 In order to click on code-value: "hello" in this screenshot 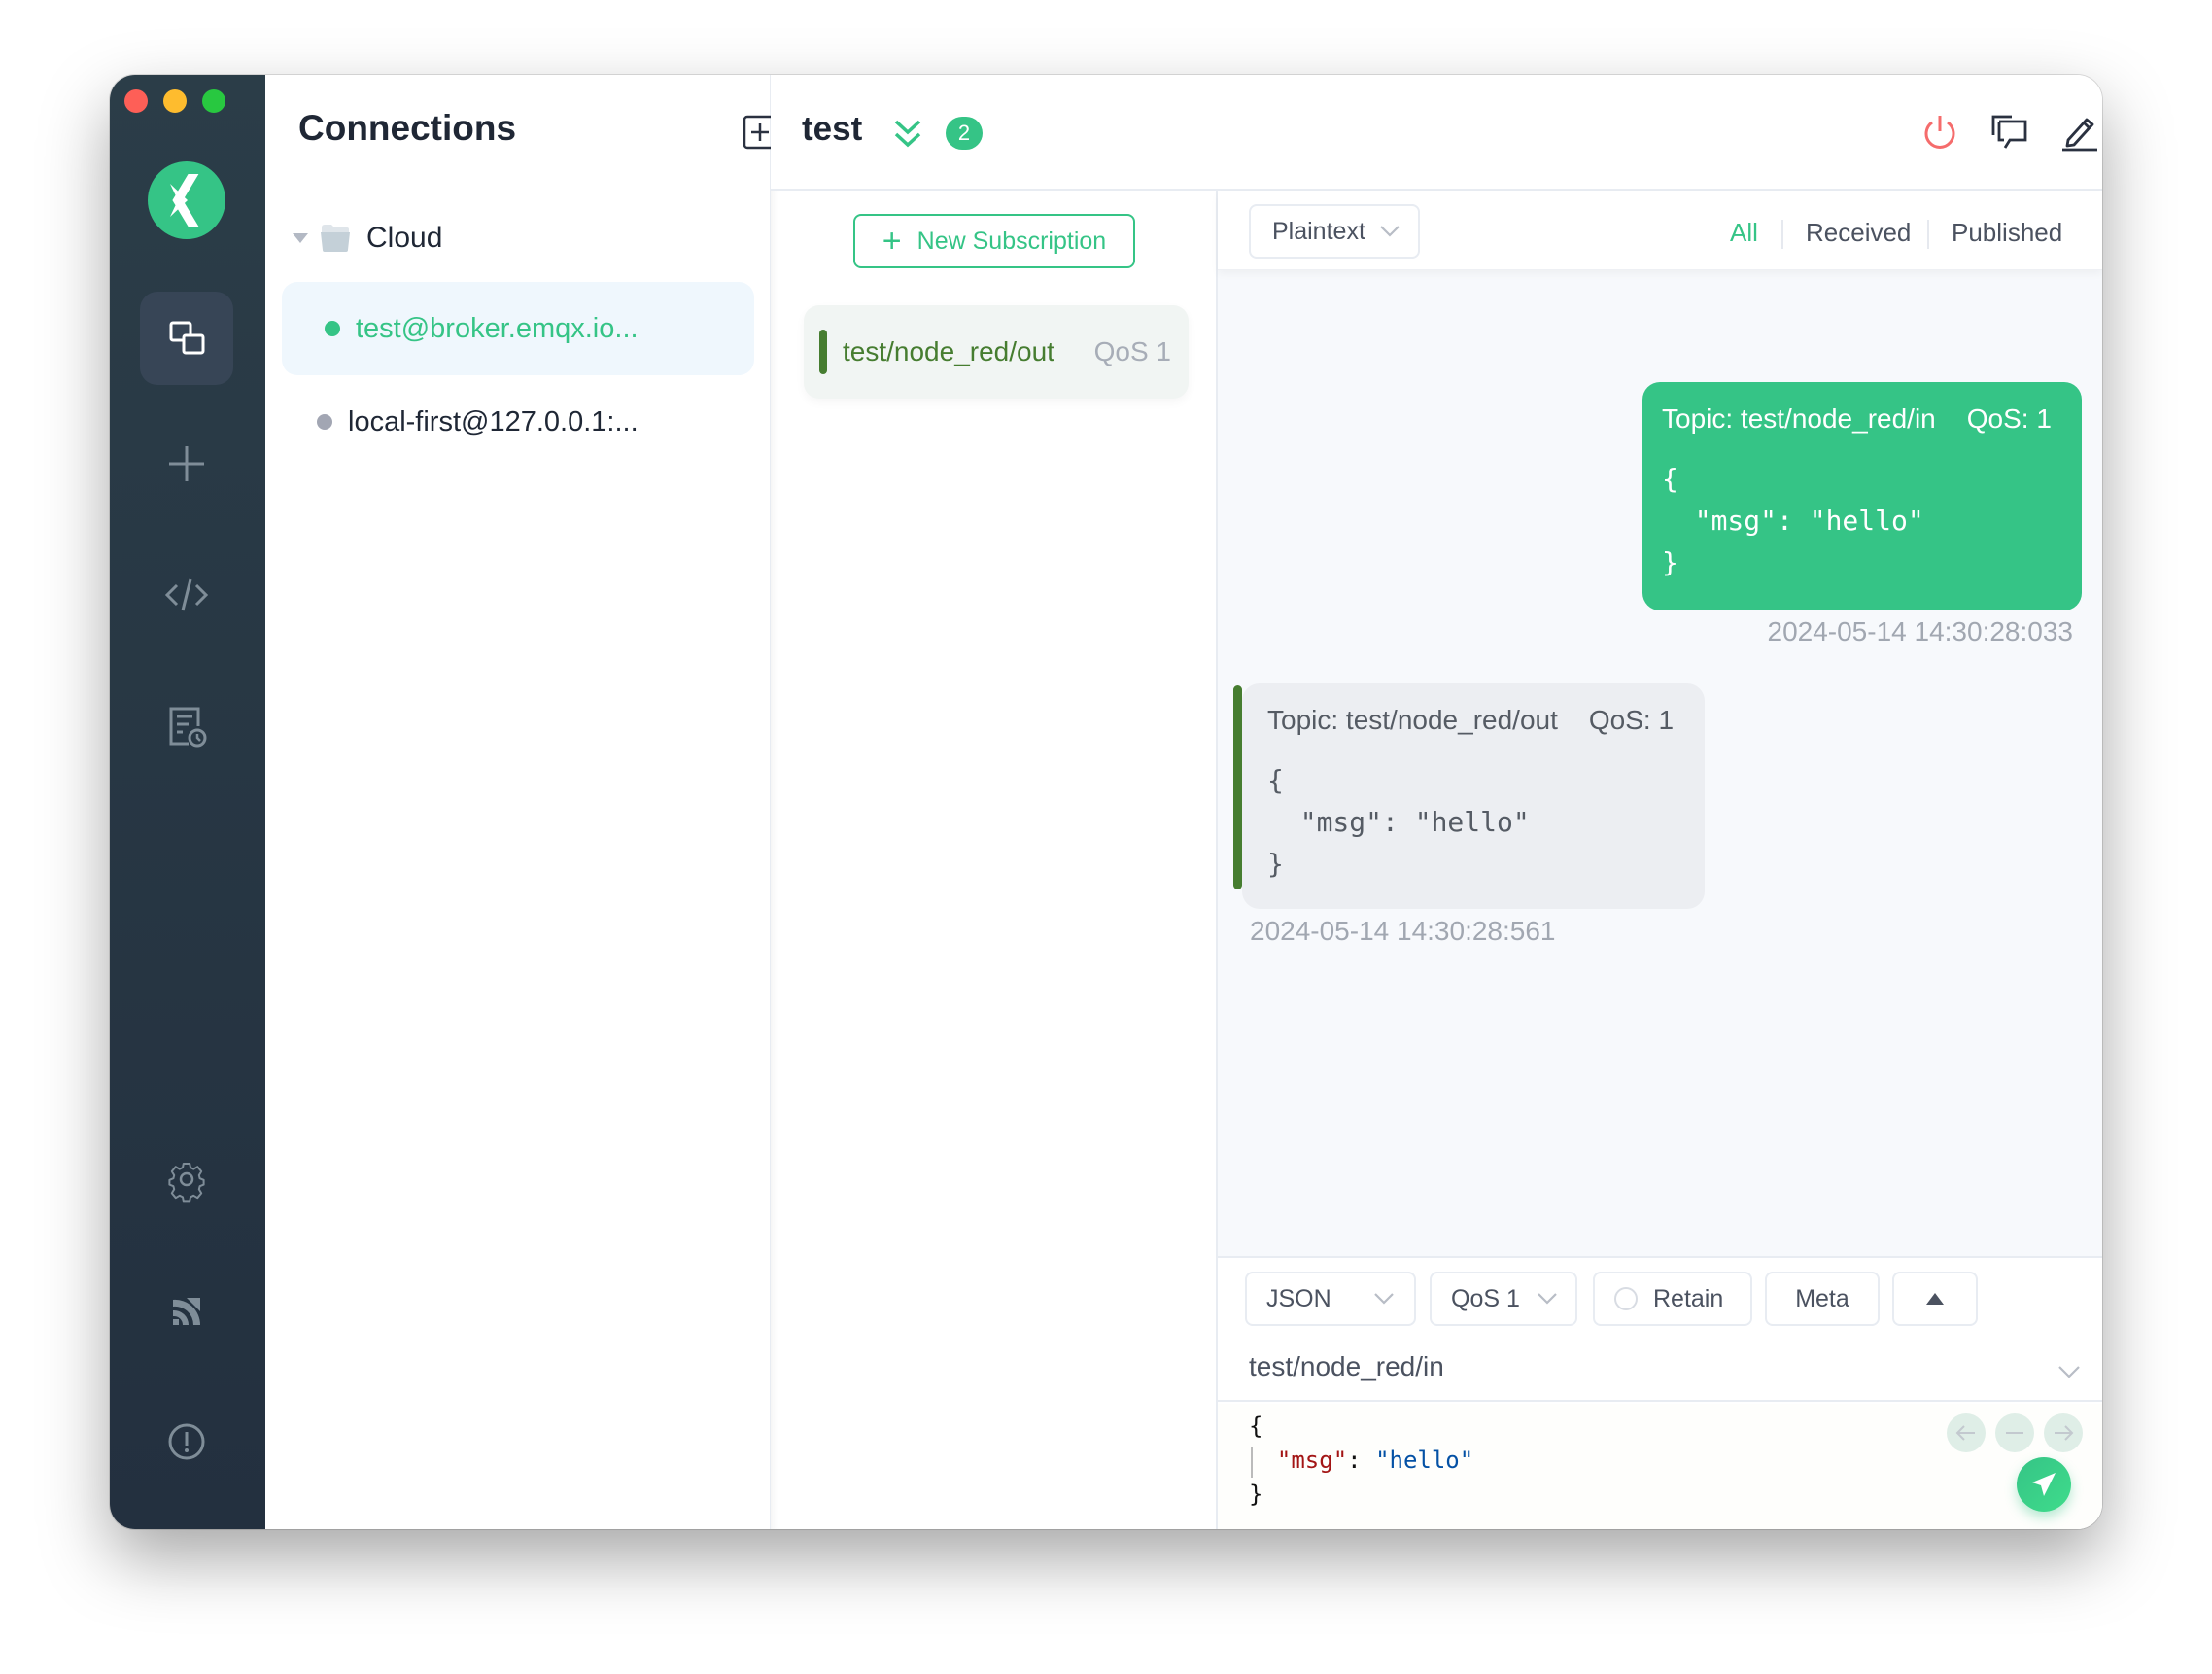, I will do `click(1424, 1460)`.